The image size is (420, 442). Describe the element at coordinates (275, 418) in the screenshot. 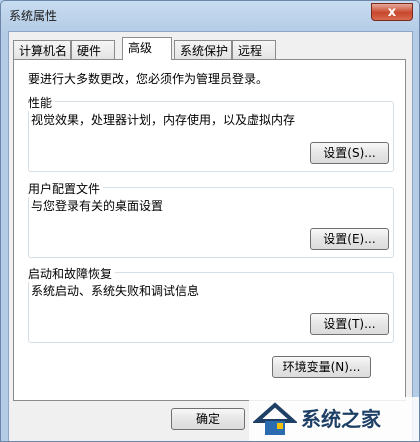

I see `house-logo-icon` at that location.